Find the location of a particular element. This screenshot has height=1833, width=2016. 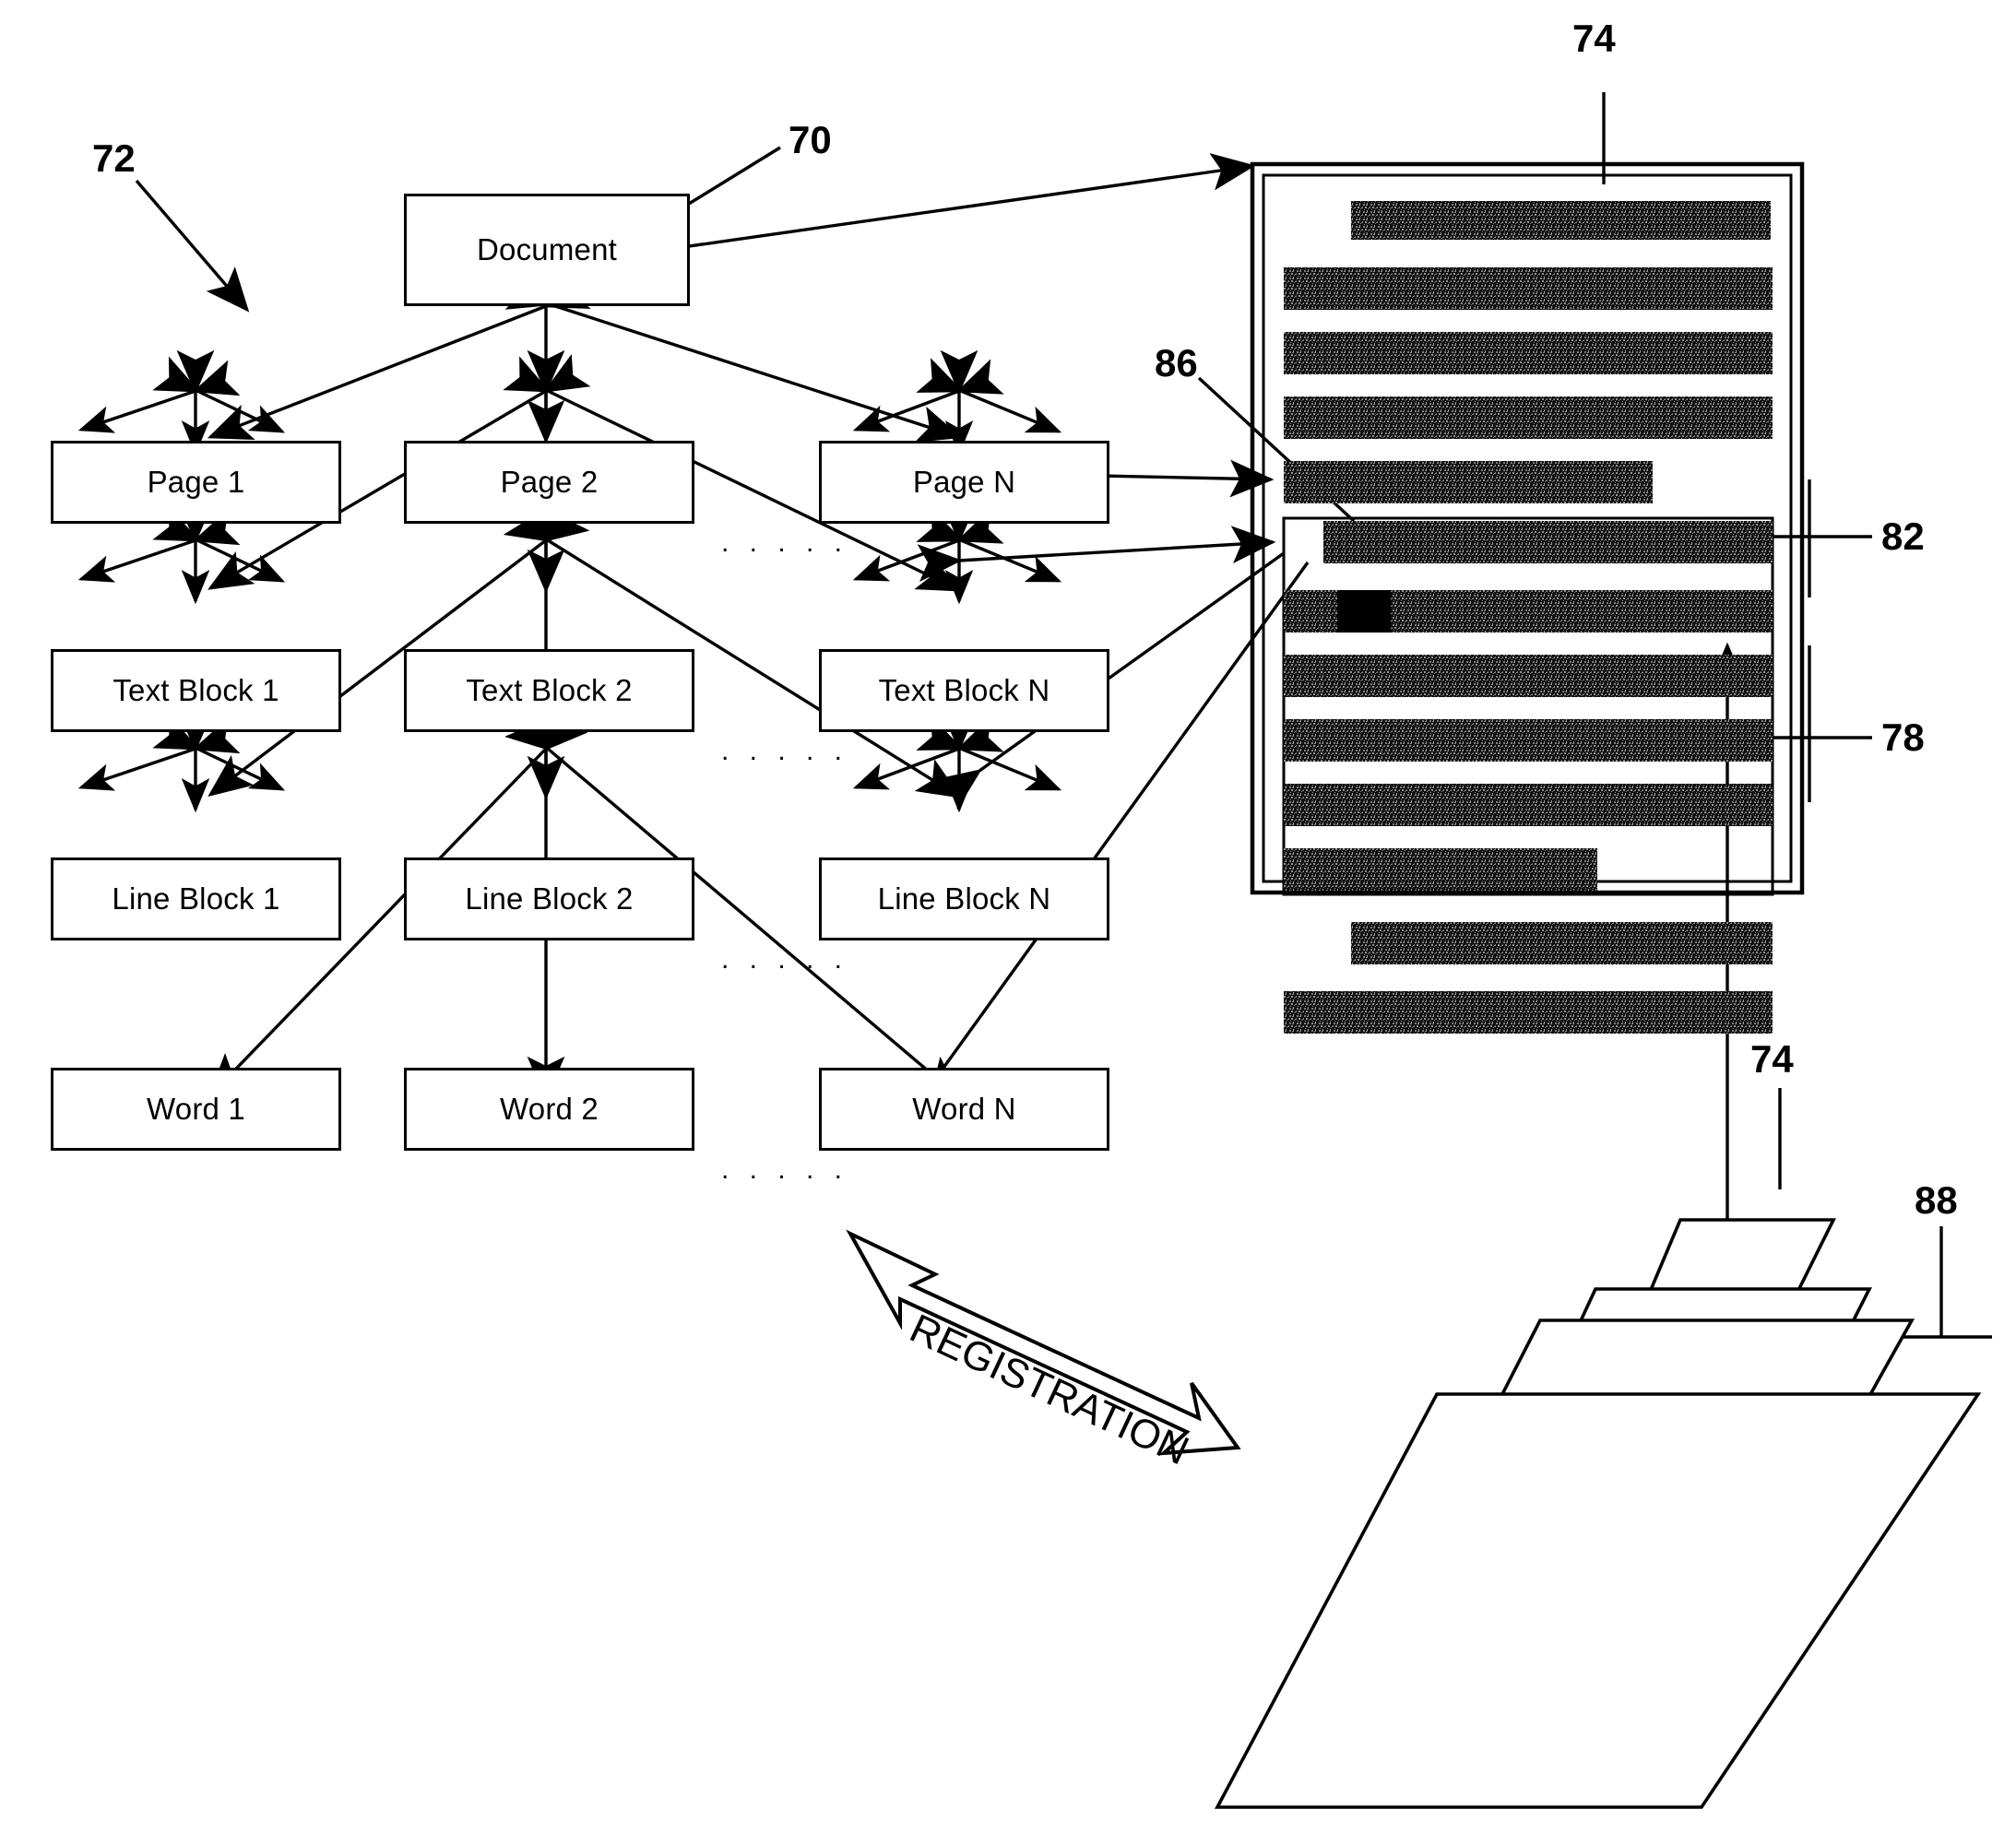

node-page-n-label: Page N is located at coordinates (964, 482).